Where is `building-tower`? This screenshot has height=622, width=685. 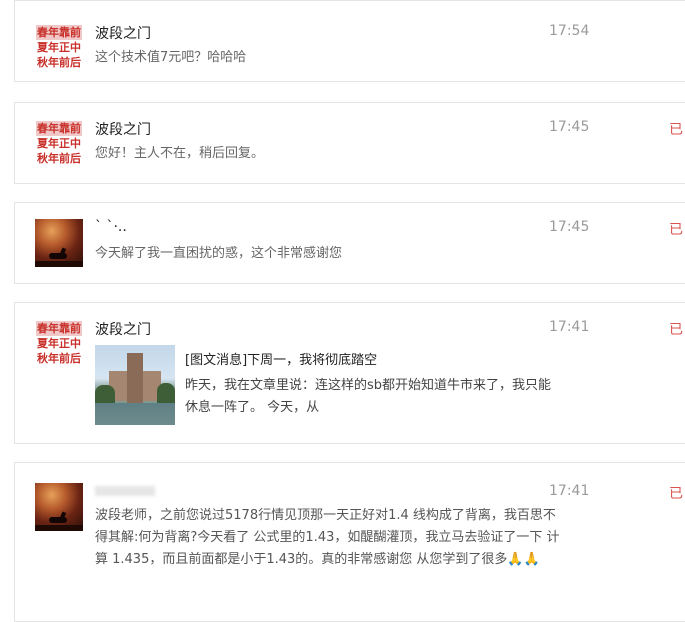
building-tower is located at coordinates (135, 378).